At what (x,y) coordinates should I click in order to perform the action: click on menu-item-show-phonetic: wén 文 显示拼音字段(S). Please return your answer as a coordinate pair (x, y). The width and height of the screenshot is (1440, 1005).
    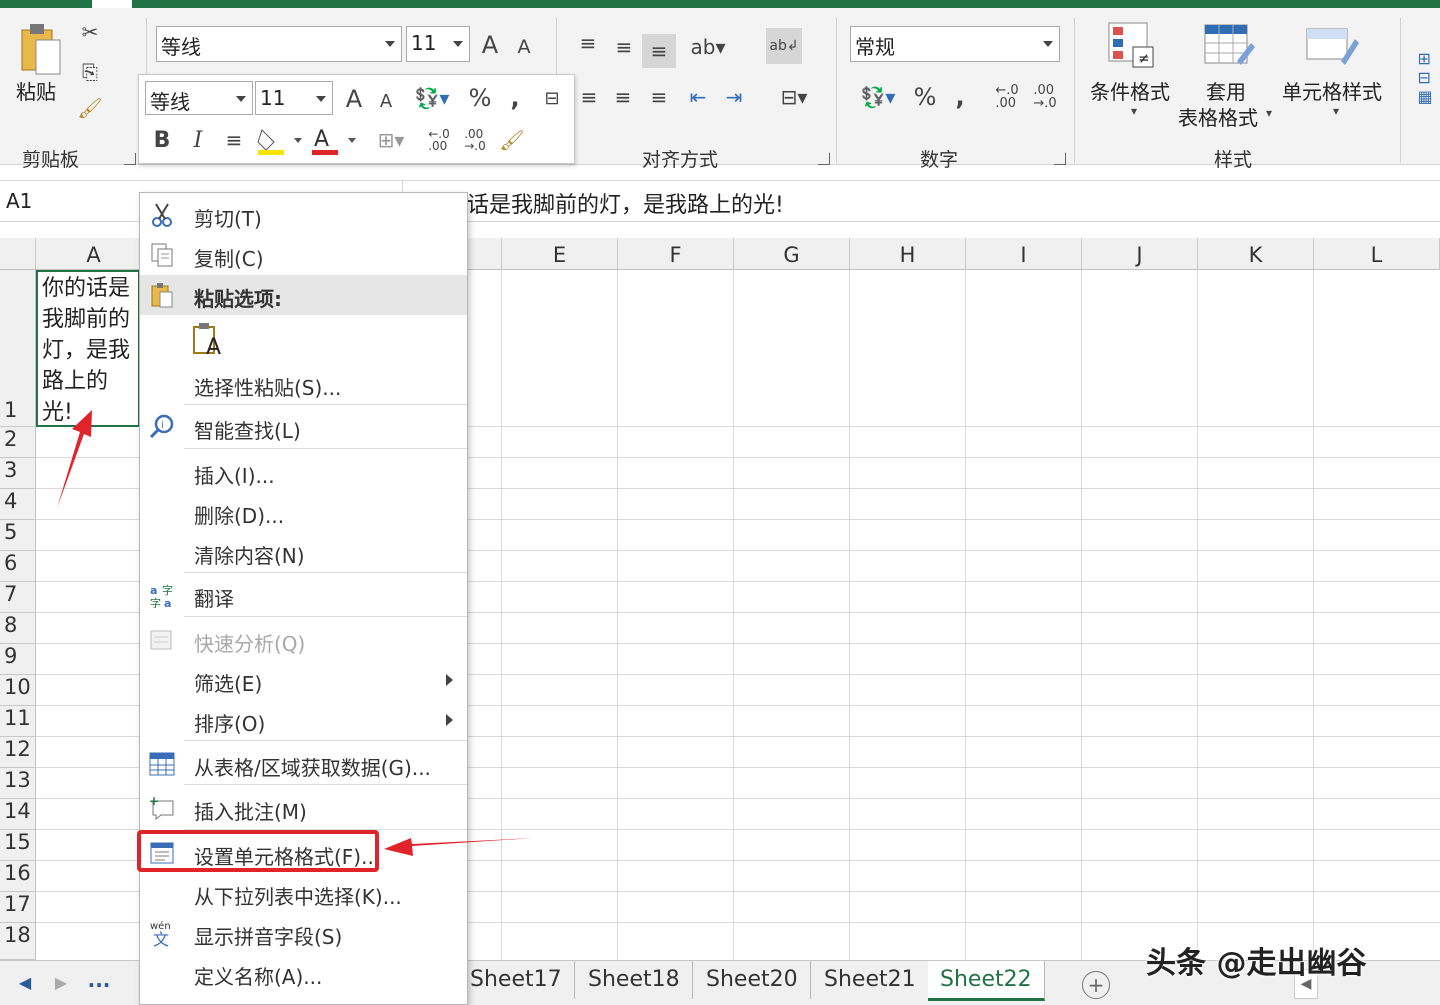
    Looking at the image, I should click on (303, 933).